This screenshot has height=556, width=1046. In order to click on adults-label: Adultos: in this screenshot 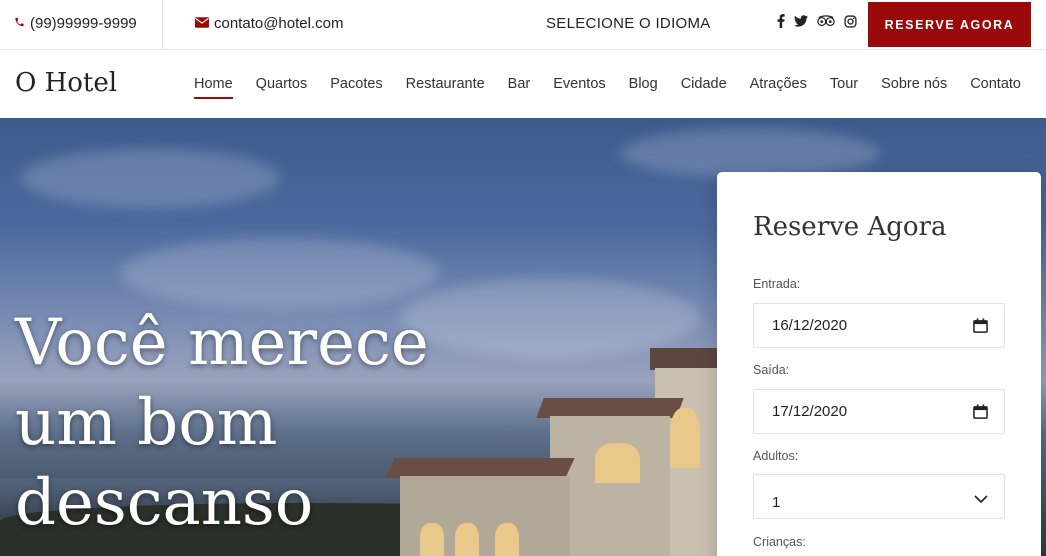, I will do `click(776, 456)`.